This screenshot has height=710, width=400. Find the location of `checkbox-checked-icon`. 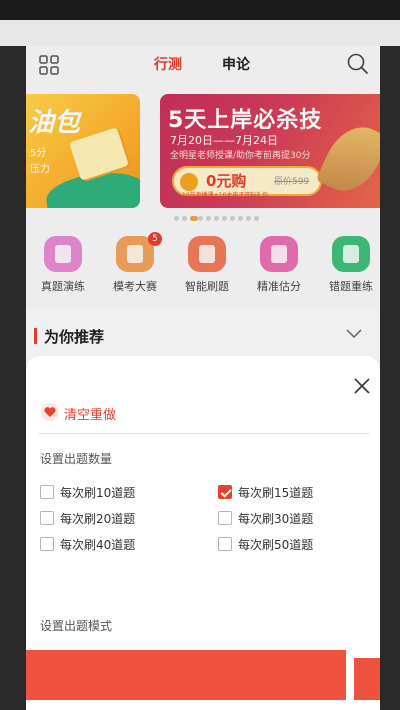

checkbox-checked-icon is located at coordinates (225, 492).